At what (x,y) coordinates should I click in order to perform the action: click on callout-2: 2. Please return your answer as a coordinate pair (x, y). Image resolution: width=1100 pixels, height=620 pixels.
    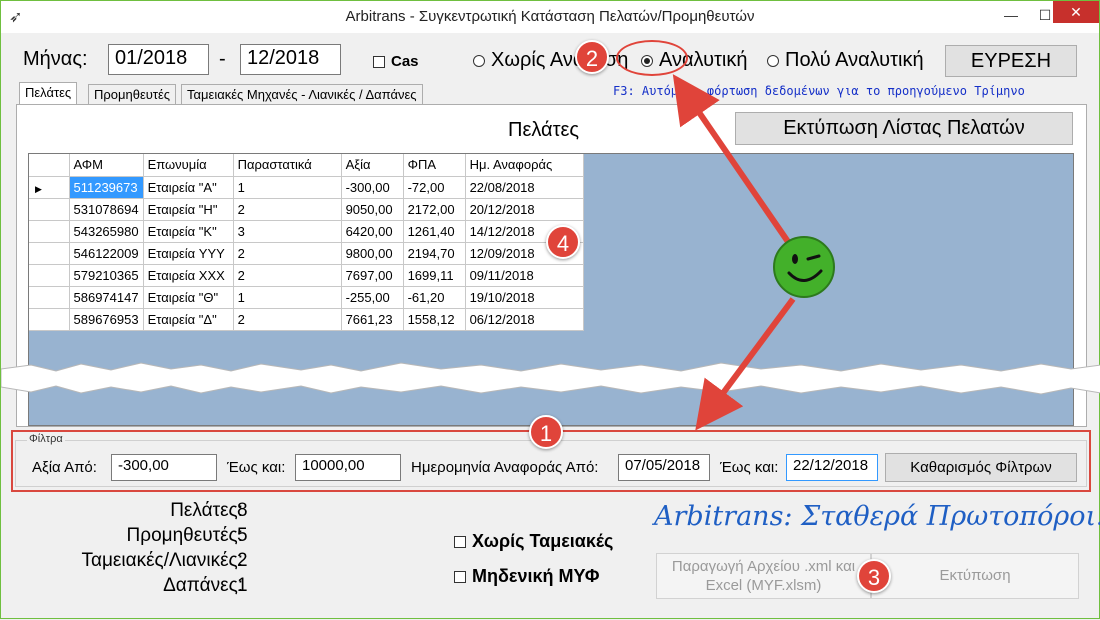
    Looking at the image, I should click on (592, 57).